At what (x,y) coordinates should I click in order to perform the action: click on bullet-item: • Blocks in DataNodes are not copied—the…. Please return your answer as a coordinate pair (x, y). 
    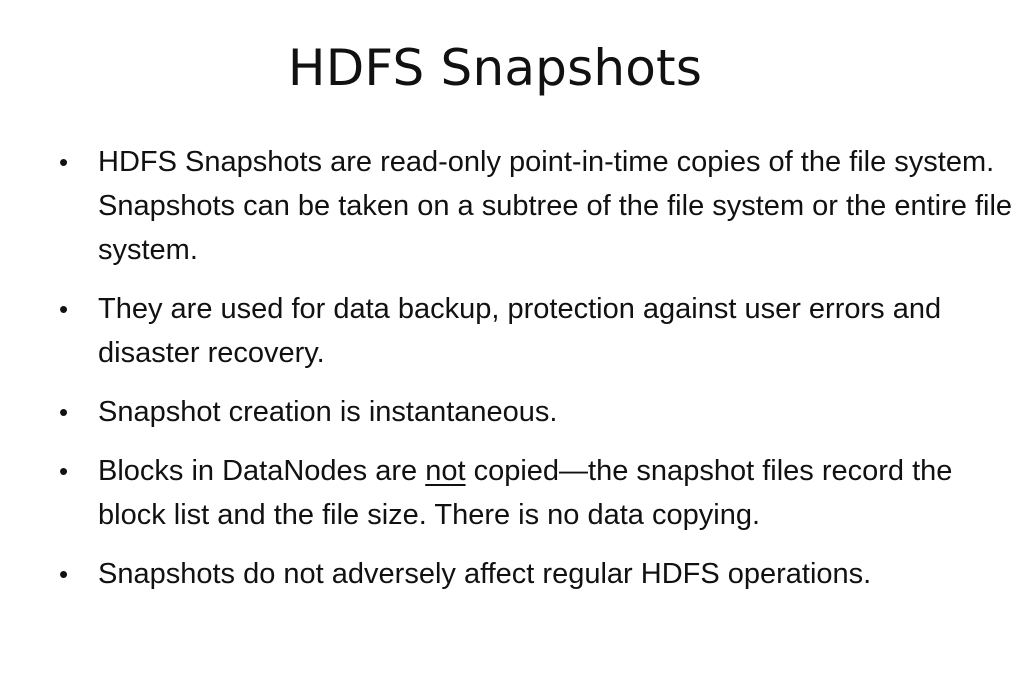
    Looking at the image, I should click on (535, 493).